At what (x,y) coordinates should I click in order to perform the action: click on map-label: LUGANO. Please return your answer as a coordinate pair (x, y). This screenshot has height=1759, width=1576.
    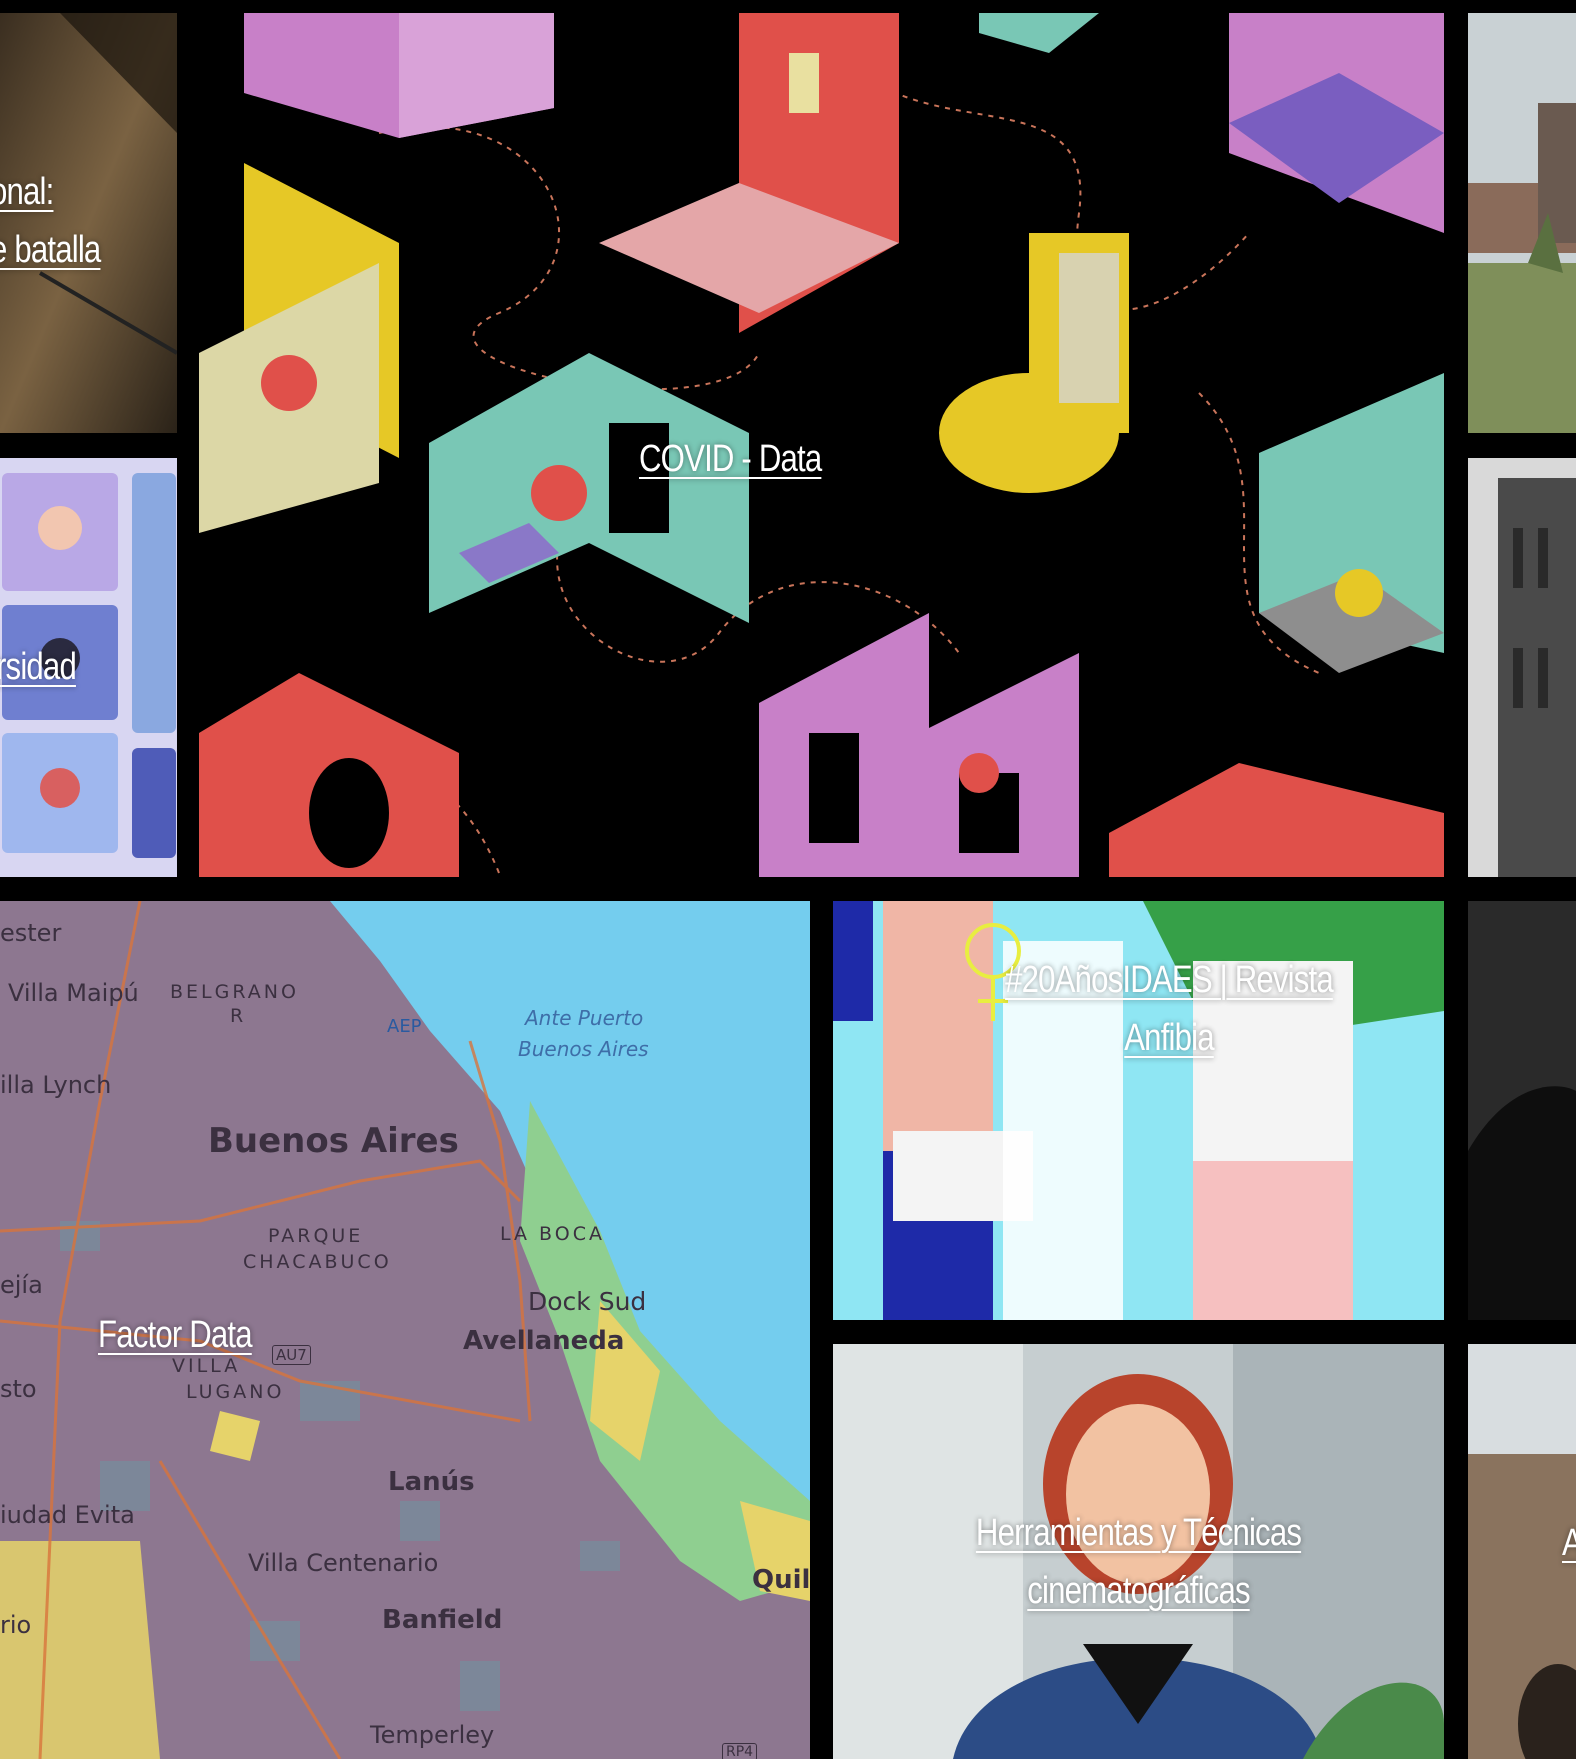
    Looking at the image, I should click on (235, 1392).